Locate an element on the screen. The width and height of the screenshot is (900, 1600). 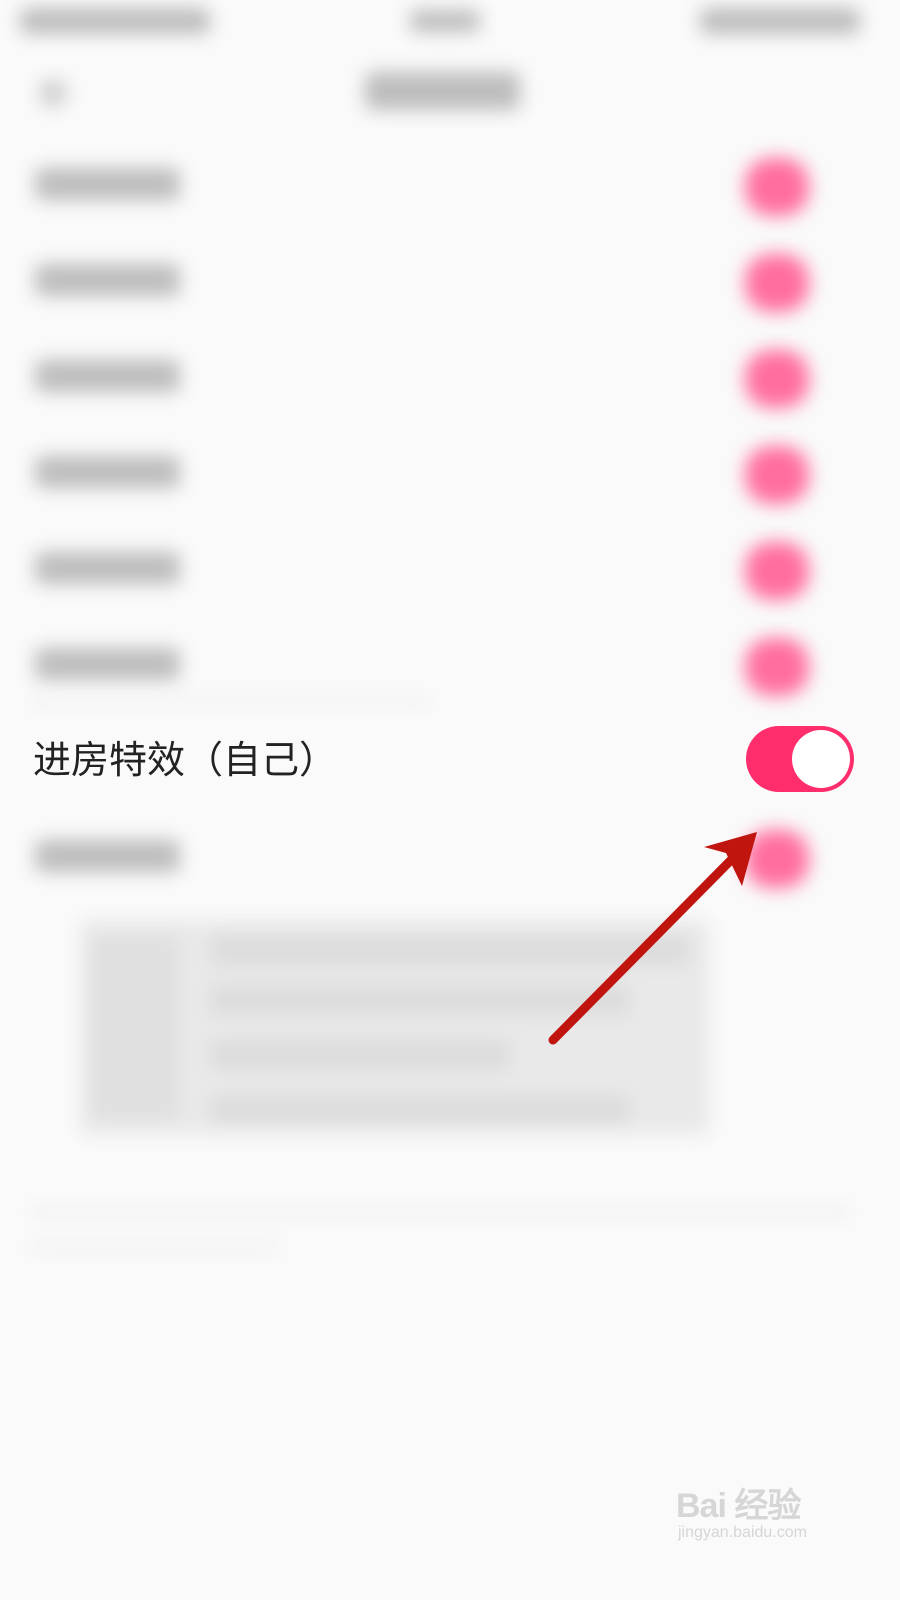
toggle-knob is located at coordinates (821, 759).